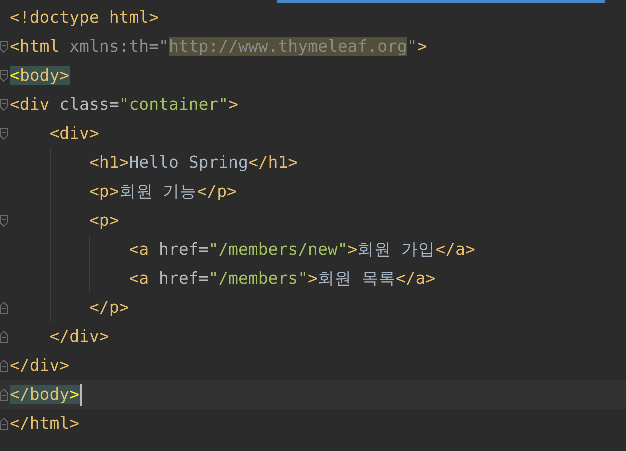 Image resolution: width=626 pixels, height=451 pixels. I want to click on code-line: <a href="/members">회원 목록</a>, so click(282, 279).